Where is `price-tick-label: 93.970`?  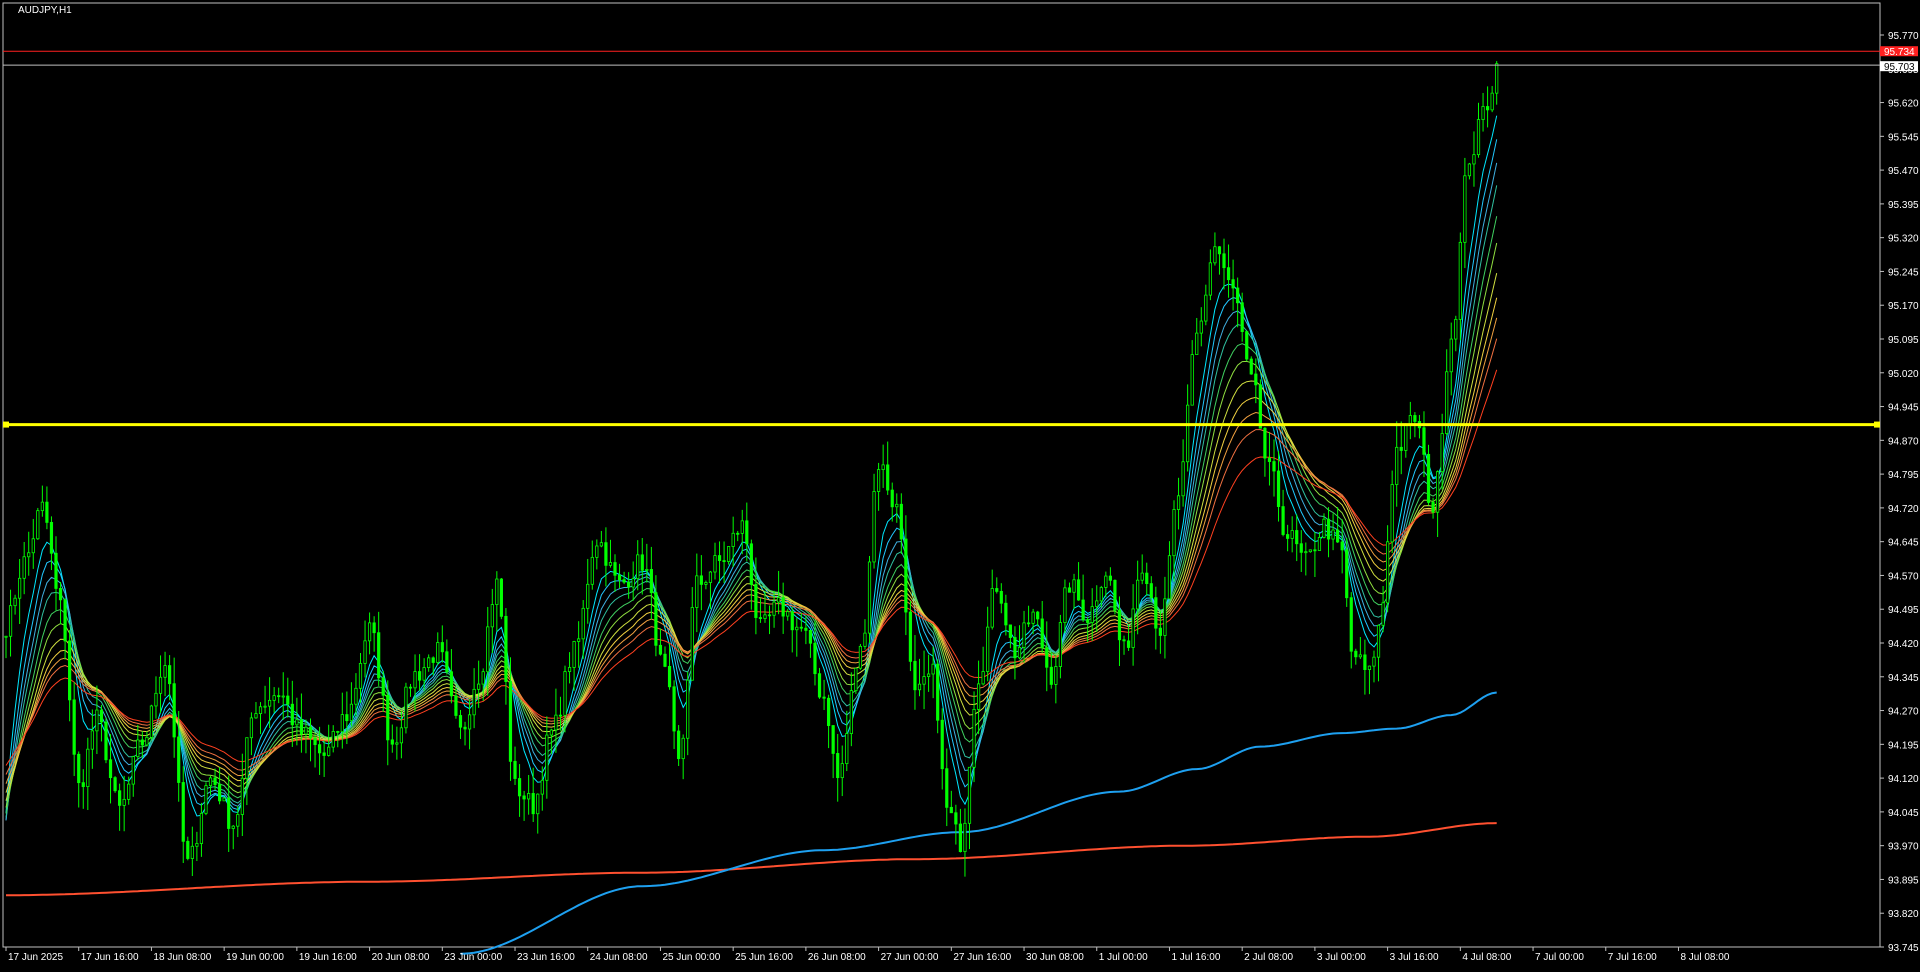
price-tick-label: 93.970 is located at coordinates (1903, 847).